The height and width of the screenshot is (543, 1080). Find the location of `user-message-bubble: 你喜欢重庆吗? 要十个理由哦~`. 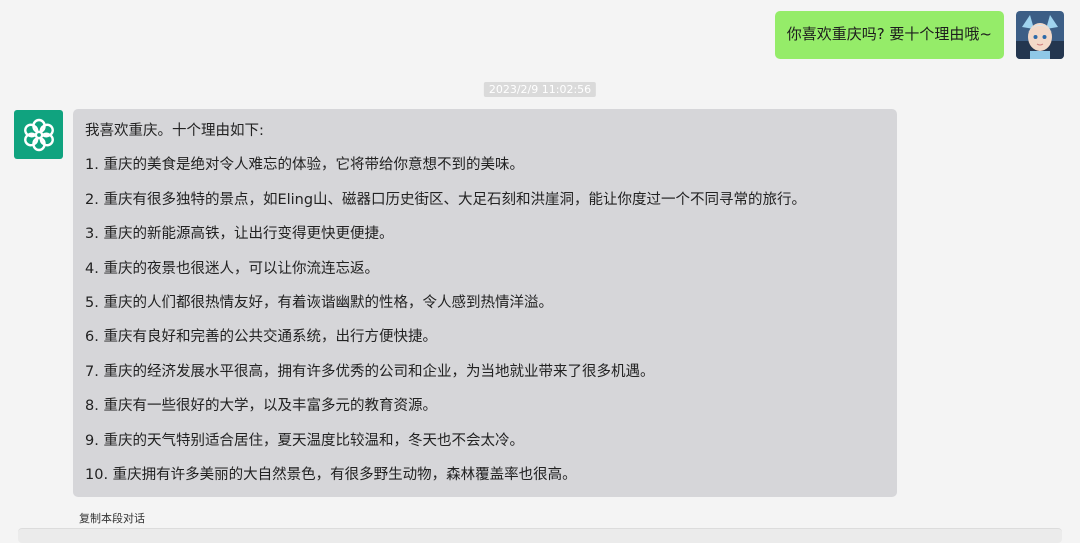

user-message-bubble: 你喜欢重庆吗? 要十个理由哦~ is located at coordinates (889, 35).